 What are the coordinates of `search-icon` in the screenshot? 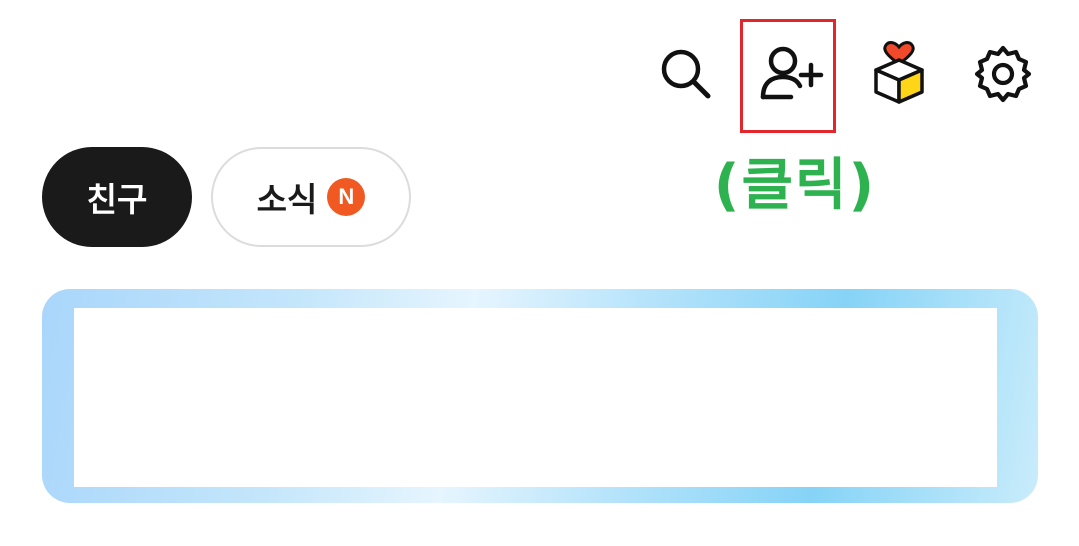 It's located at (686, 74).